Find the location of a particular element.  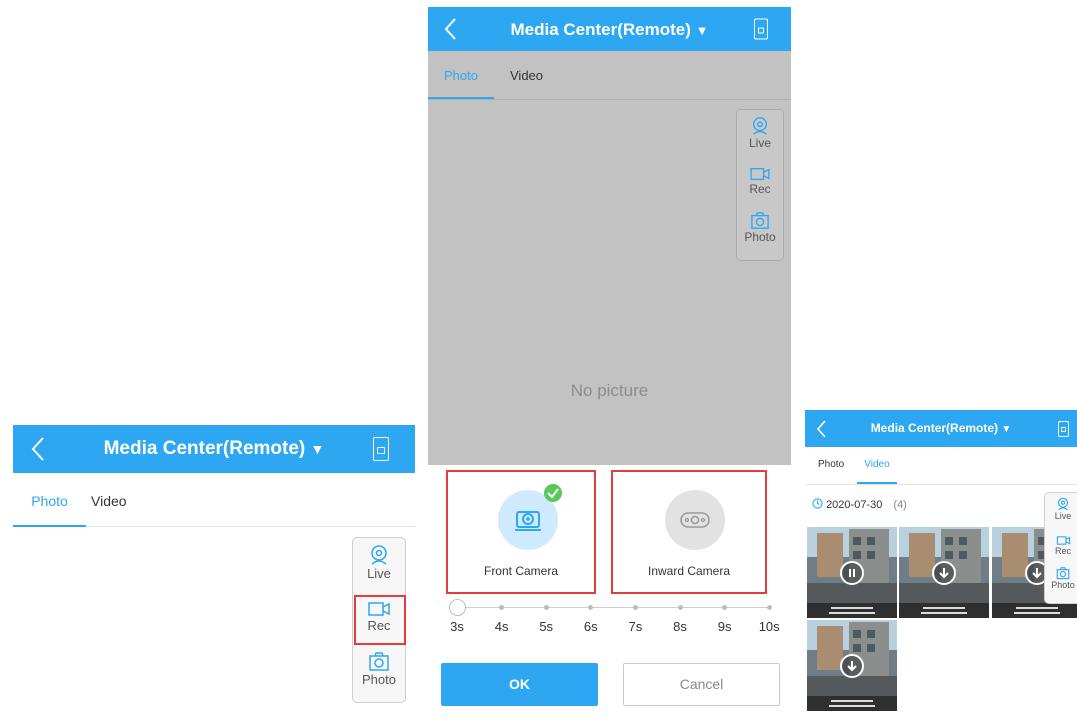

duration-option: 8s is located at coordinates (680, 626).